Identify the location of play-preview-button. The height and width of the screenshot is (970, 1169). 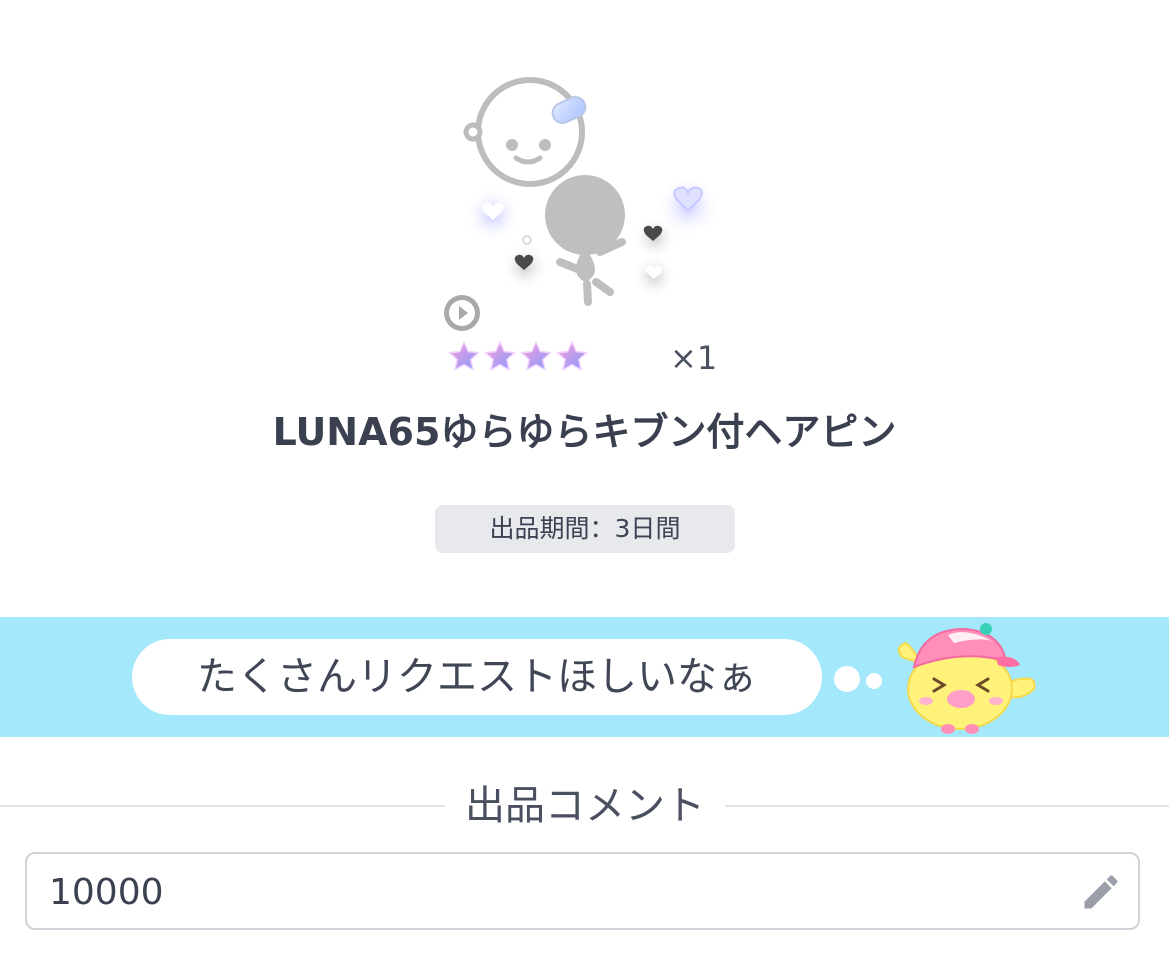
(462, 313).